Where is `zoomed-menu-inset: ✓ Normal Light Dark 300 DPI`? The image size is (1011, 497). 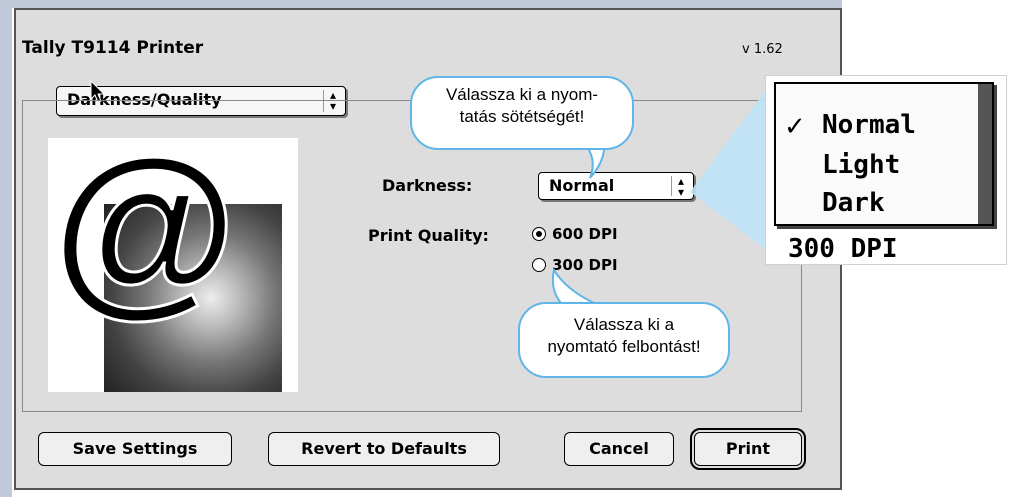
zoomed-menu-inset: ✓ Normal Light Dark 300 DPI is located at coordinates (886, 170).